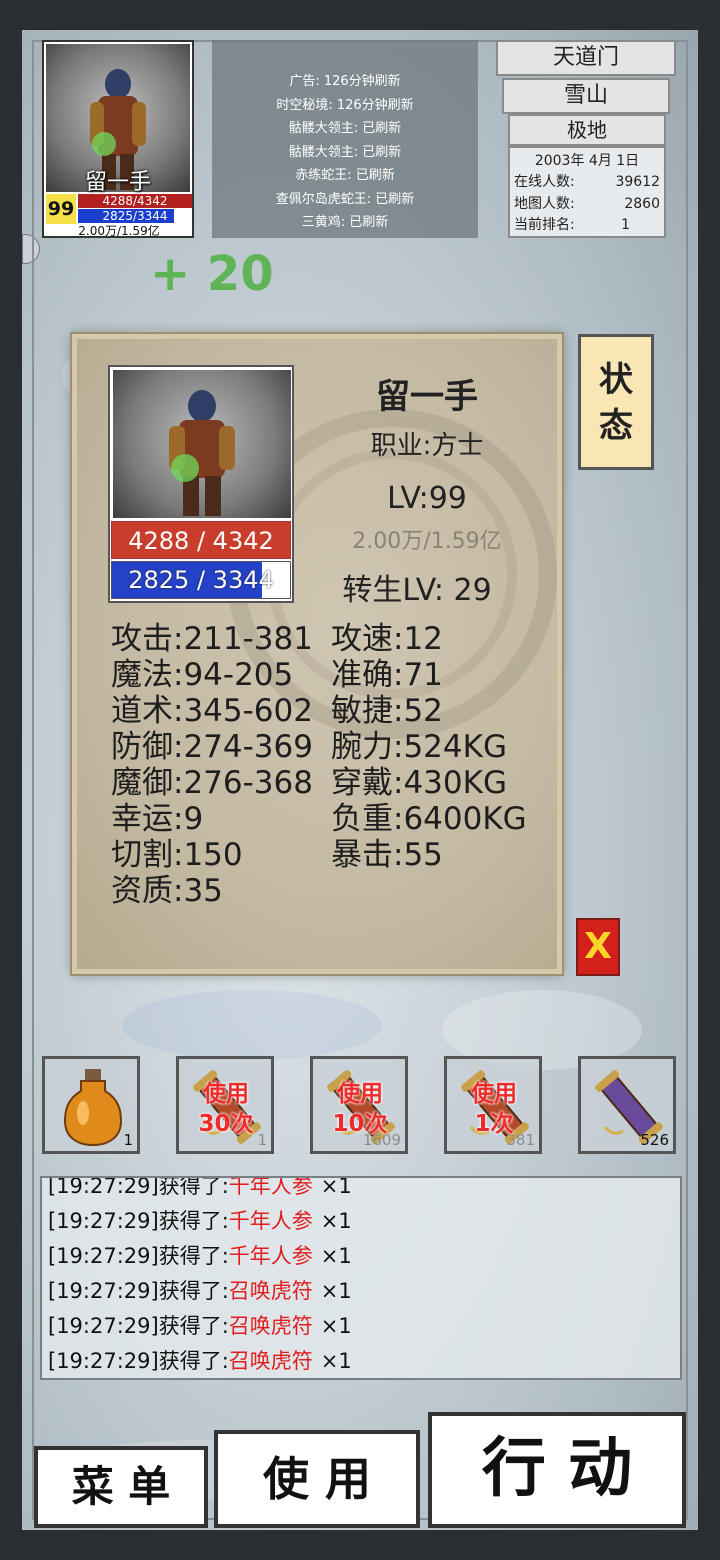 This screenshot has width=720, height=1560. I want to click on stat-cell: 切割:150, so click(221, 855).